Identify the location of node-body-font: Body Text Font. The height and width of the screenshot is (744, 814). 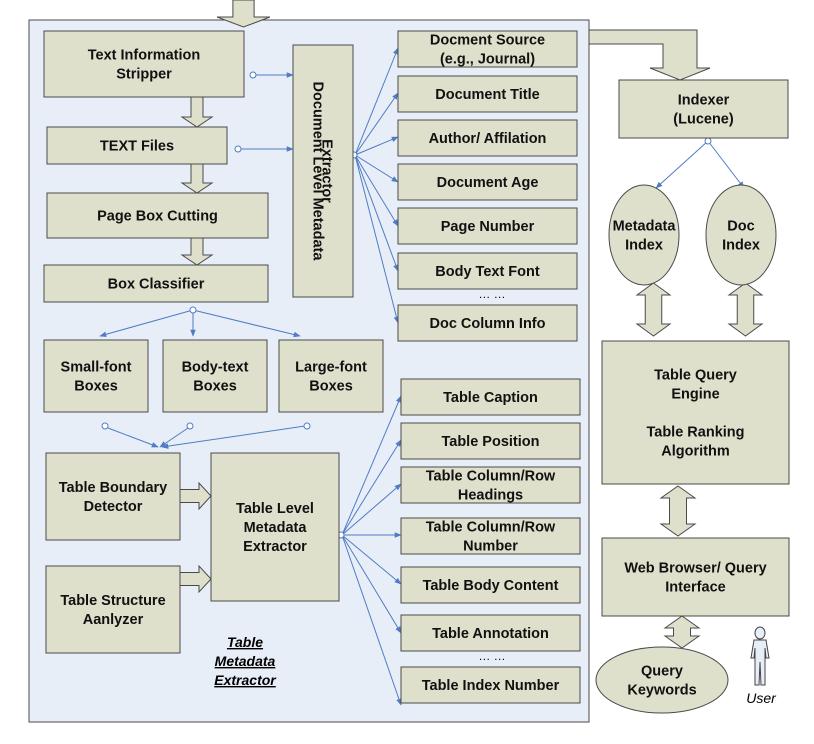
(487, 271).